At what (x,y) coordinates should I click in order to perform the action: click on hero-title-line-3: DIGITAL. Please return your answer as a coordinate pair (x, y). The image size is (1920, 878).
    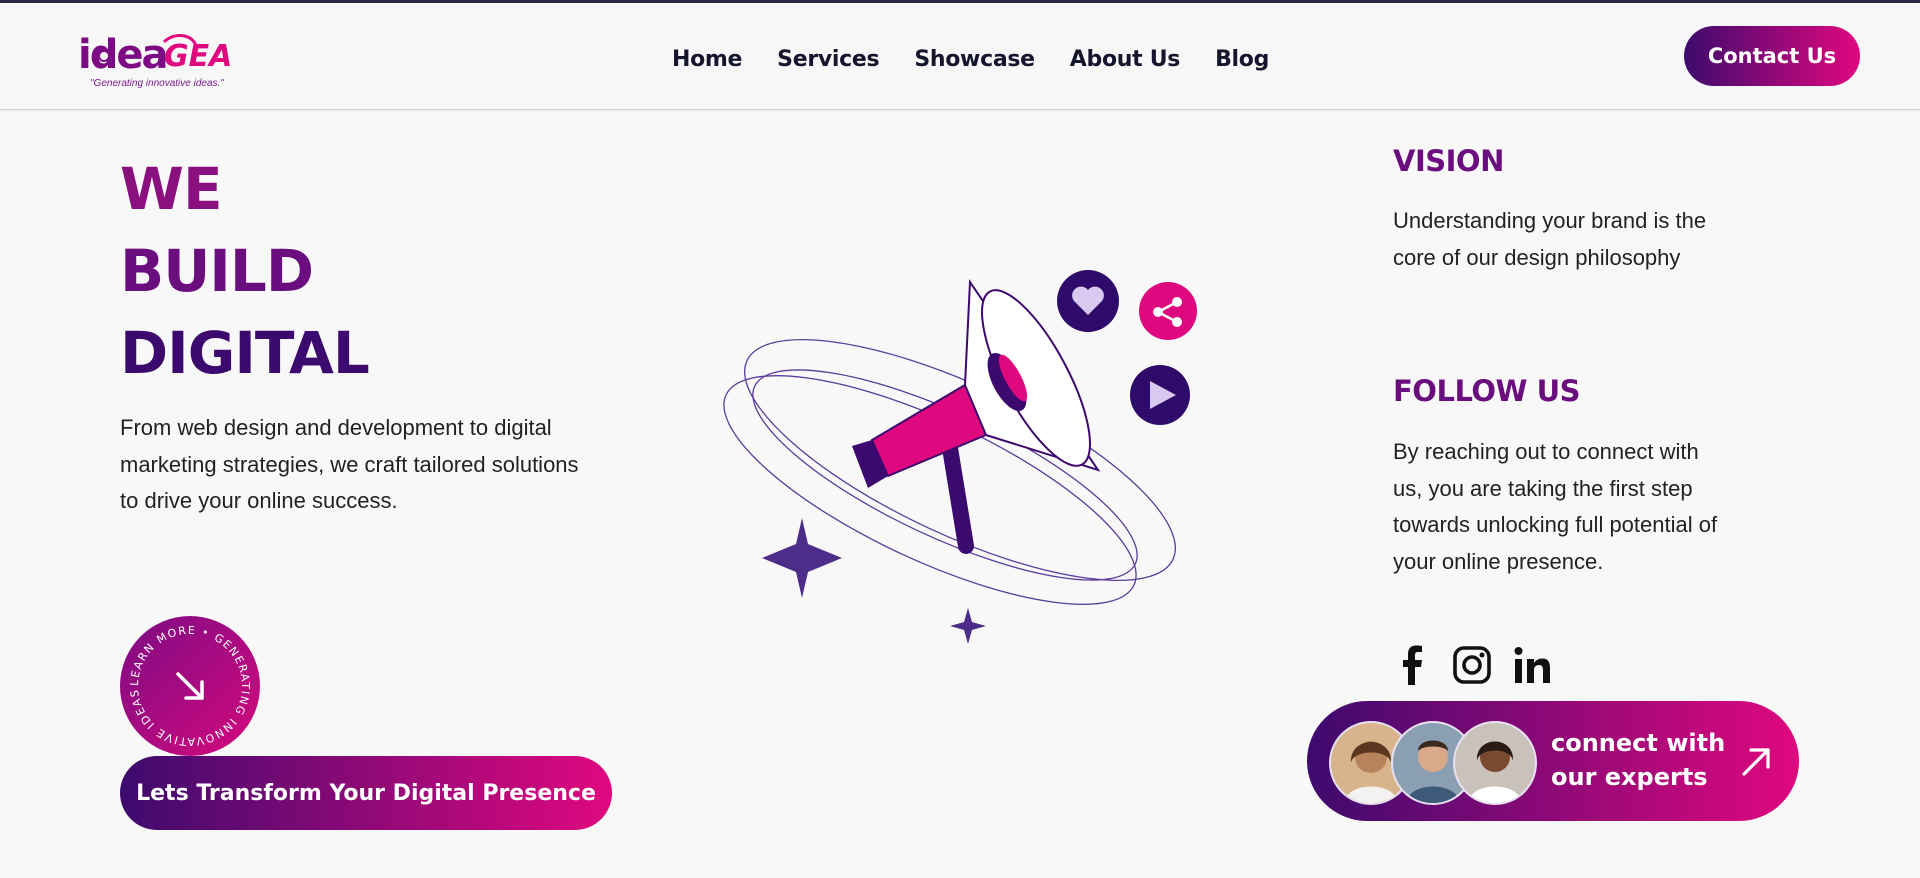
    Looking at the image, I should click on (245, 353).